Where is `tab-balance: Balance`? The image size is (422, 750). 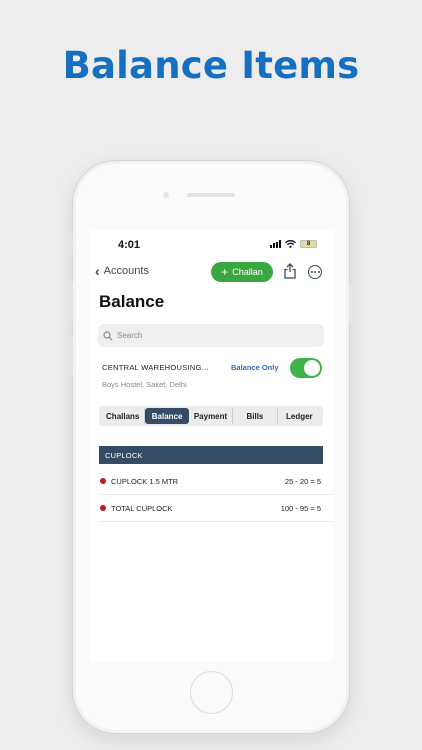 tab-balance: Balance is located at coordinates (167, 416).